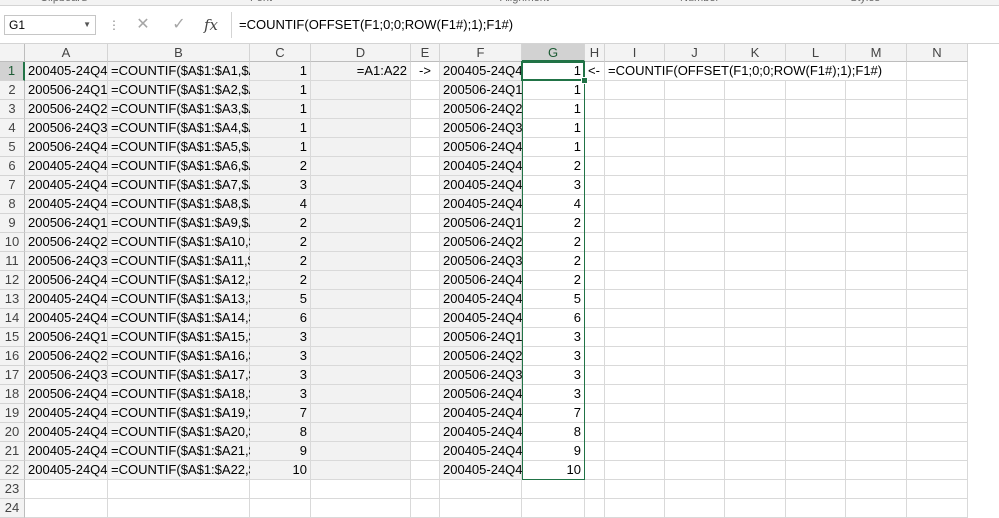 The image size is (999, 518). I want to click on cell-h6, so click(595, 166).